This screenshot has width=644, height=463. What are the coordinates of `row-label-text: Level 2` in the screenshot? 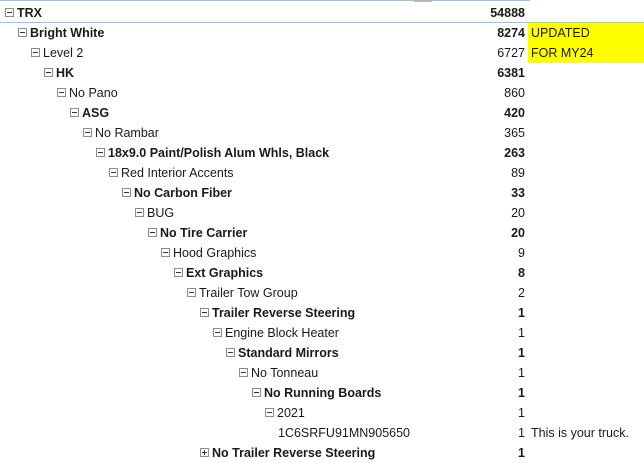 It's located at (63, 53).